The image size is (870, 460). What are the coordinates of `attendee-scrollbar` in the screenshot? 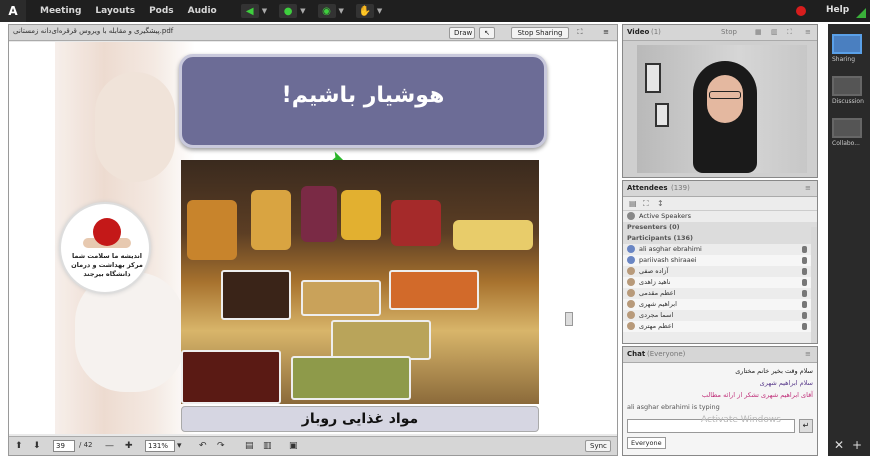 It's located at (814, 285).